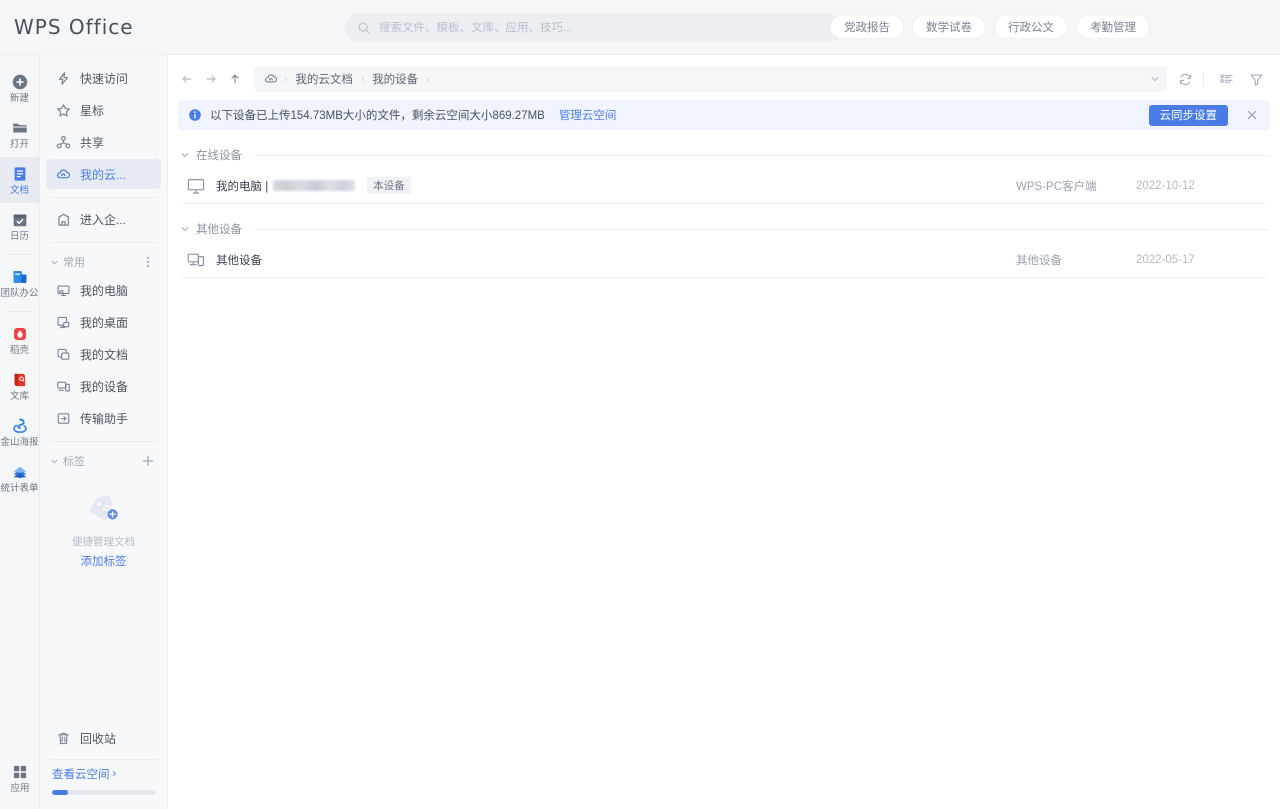  I want to click on table-row: 其他设备 其他设备 2022-05-17, so click(724, 260).